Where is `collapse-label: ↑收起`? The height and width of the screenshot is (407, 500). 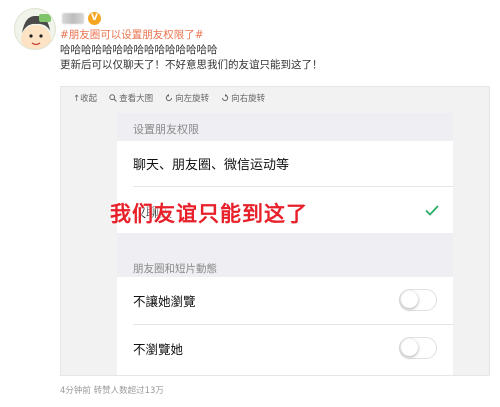 collapse-label: ↑收起 is located at coordinates (85, 99).